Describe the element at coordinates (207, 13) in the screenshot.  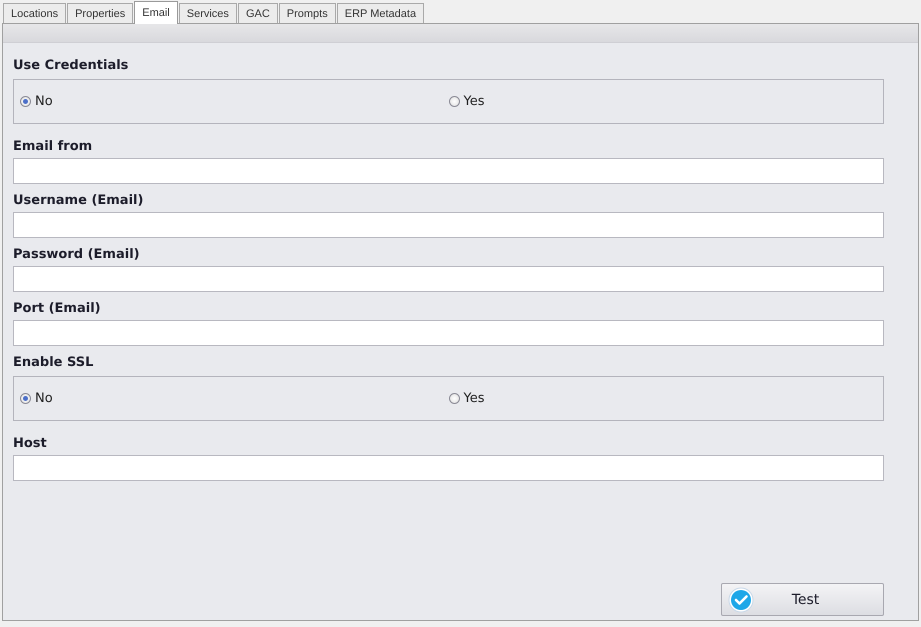
I see `tab: Services` at that location.